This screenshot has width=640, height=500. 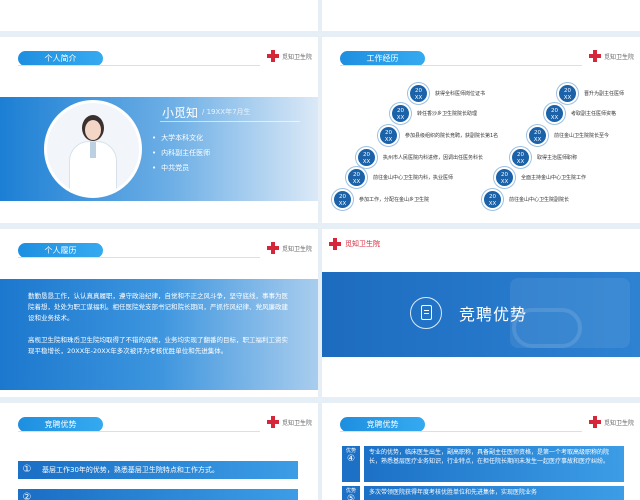 I want to click on profile-list: 大学本科文化 内科副主任医师 中共党员, so click(x=181, y=153).